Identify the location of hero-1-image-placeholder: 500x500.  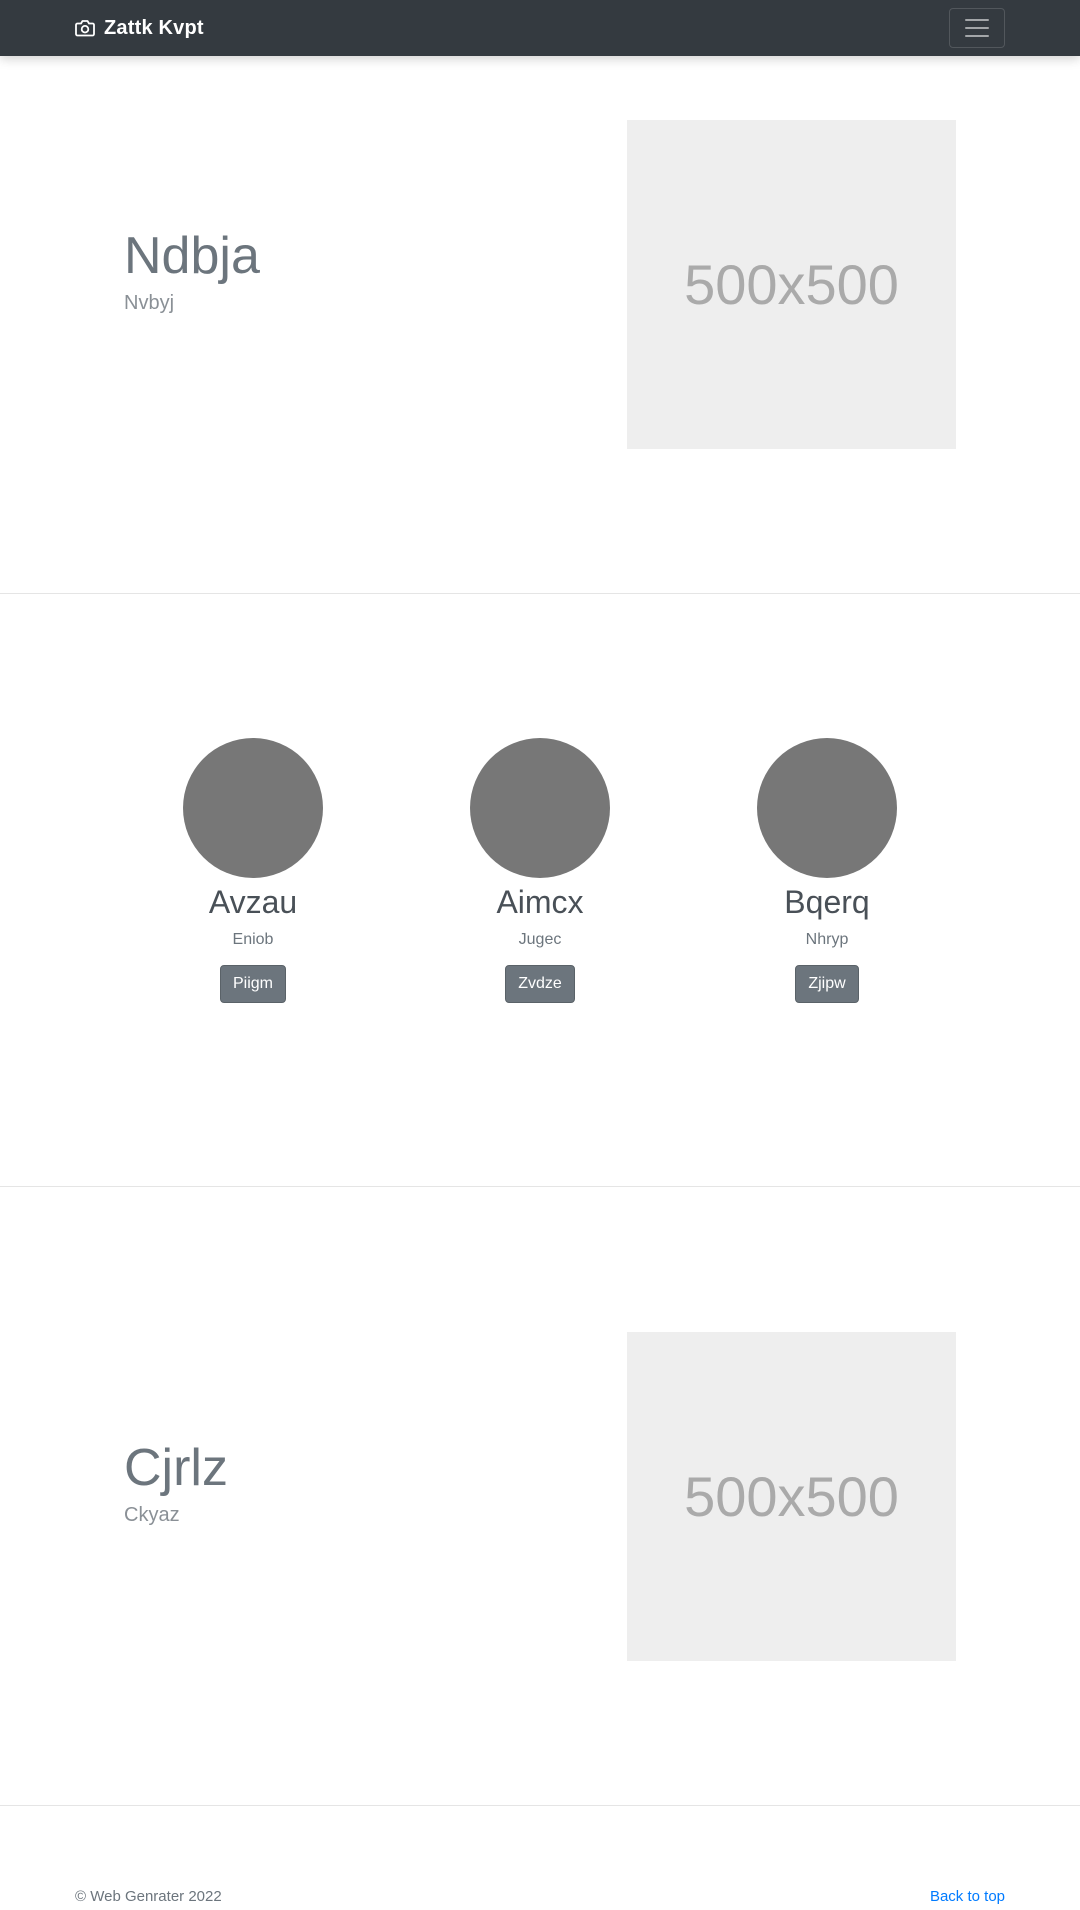
(791, 284).